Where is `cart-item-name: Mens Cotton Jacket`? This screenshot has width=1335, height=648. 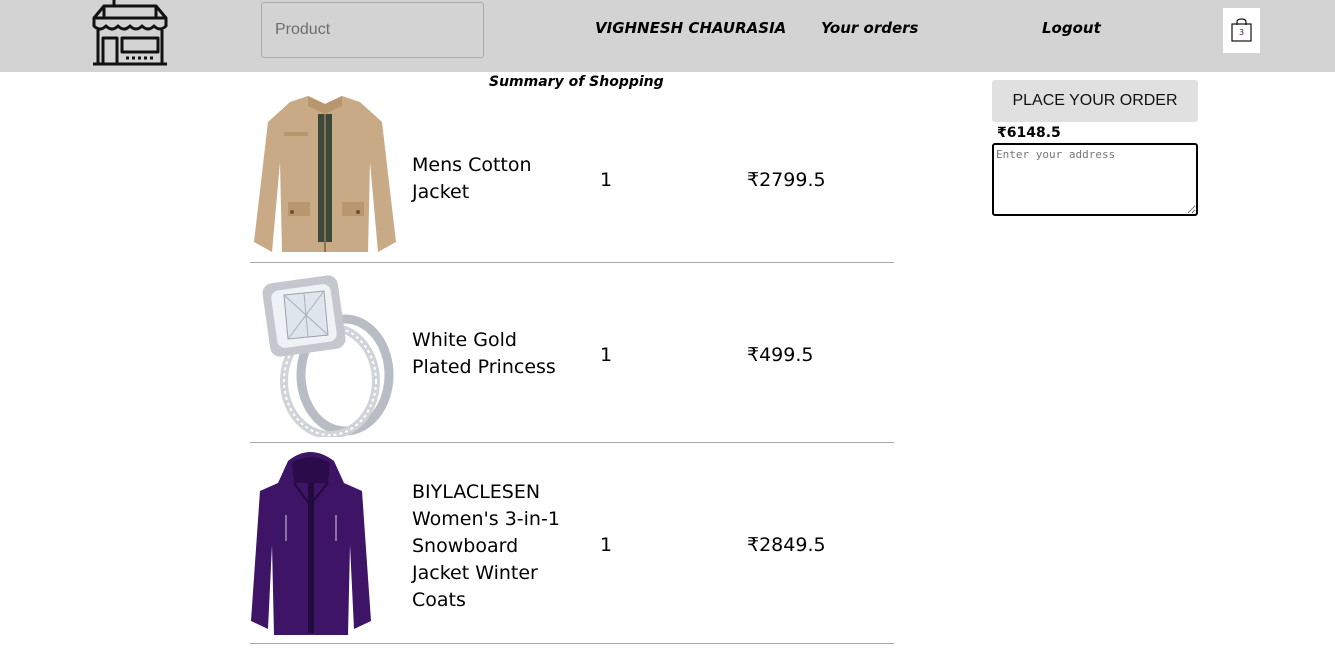
cart-item-name: Mens Cotton Jacket is located at coordinates (472, 178).